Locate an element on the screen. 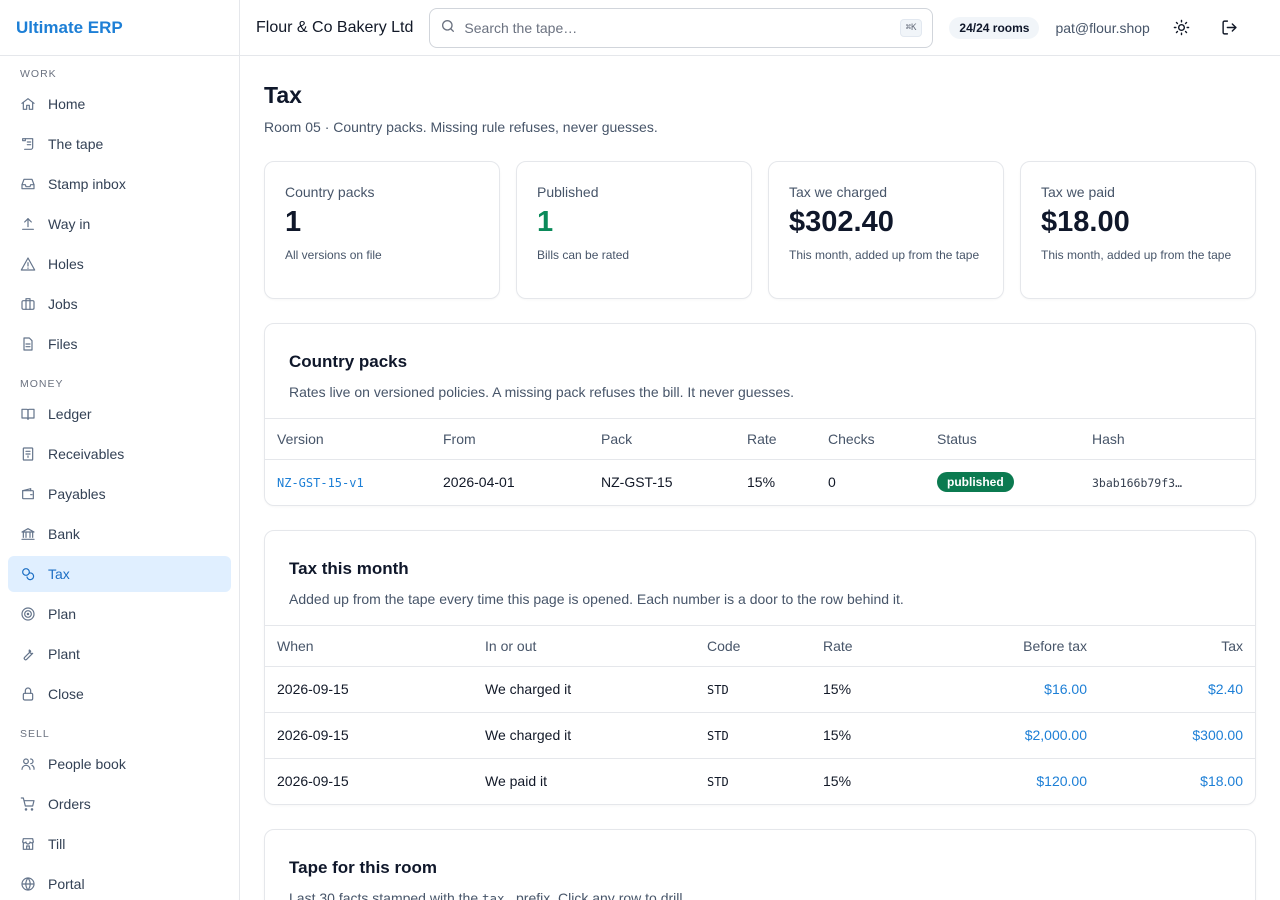 Image resolution: width=1280 pixels, height=900 pixels. sidebar-item-receivables: Receivables is located at coordinates (119, 454).